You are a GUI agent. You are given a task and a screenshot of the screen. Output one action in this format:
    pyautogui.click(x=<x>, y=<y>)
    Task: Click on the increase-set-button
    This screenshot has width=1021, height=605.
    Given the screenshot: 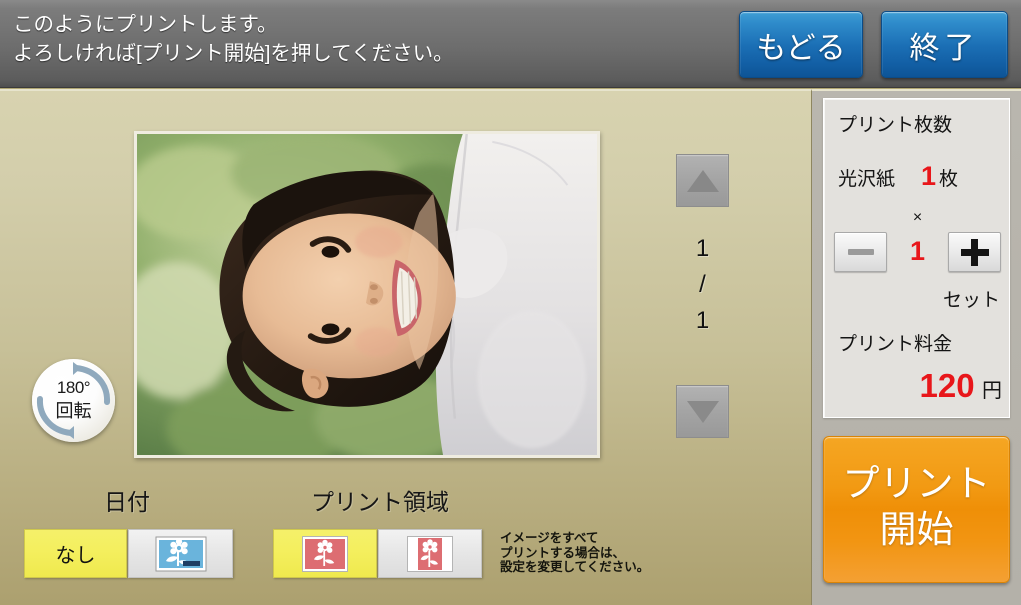 What is the action you would take?
    pyautogui.click(x=974, y=252)
    